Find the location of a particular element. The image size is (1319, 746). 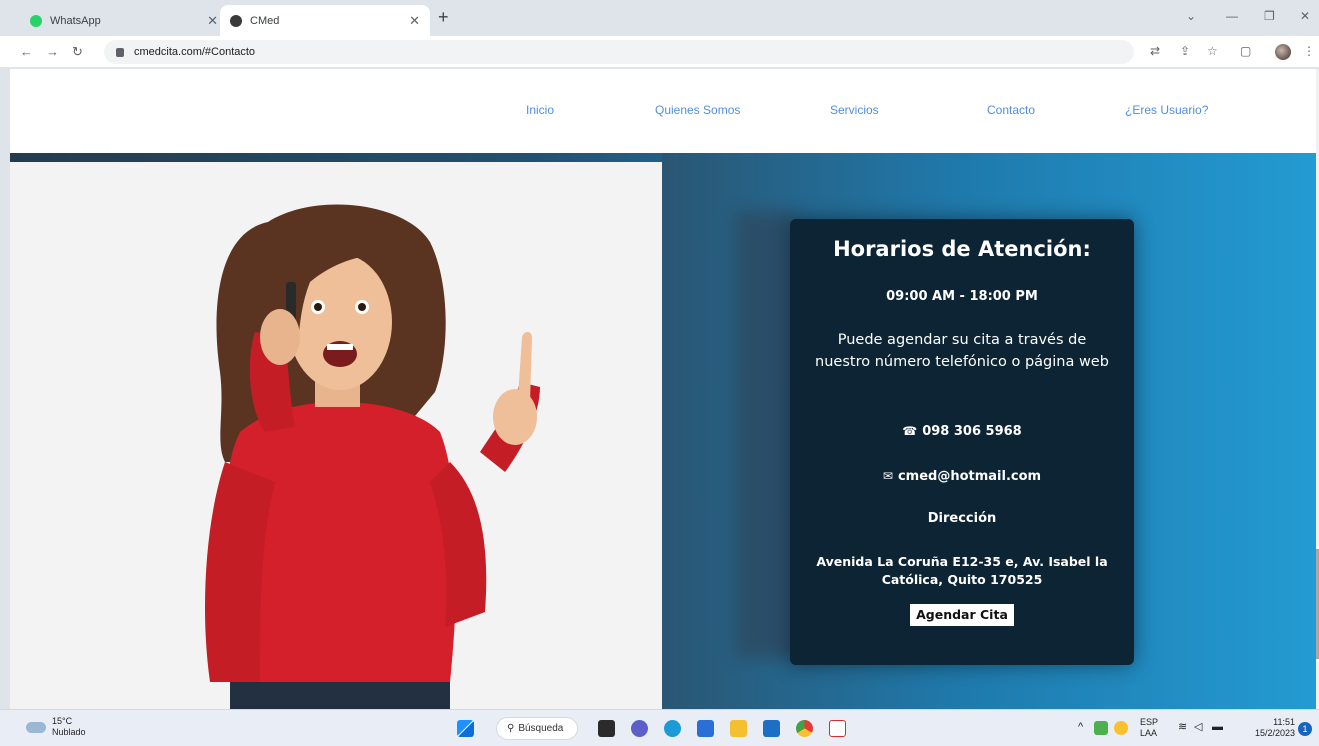

tab-title: CMed is located at coordinates (265, 20).